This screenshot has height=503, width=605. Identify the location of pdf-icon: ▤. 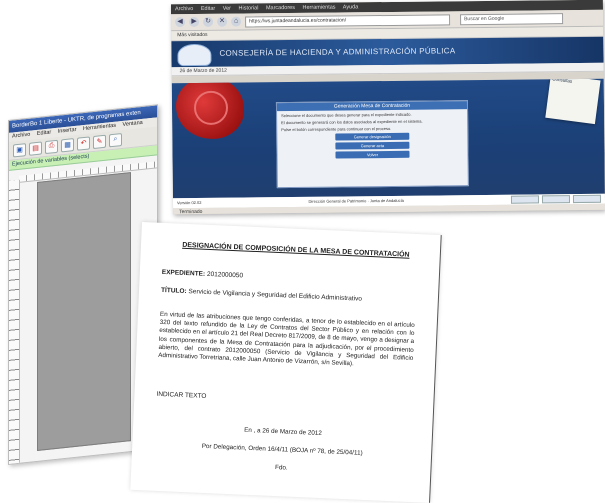
(35, 148).